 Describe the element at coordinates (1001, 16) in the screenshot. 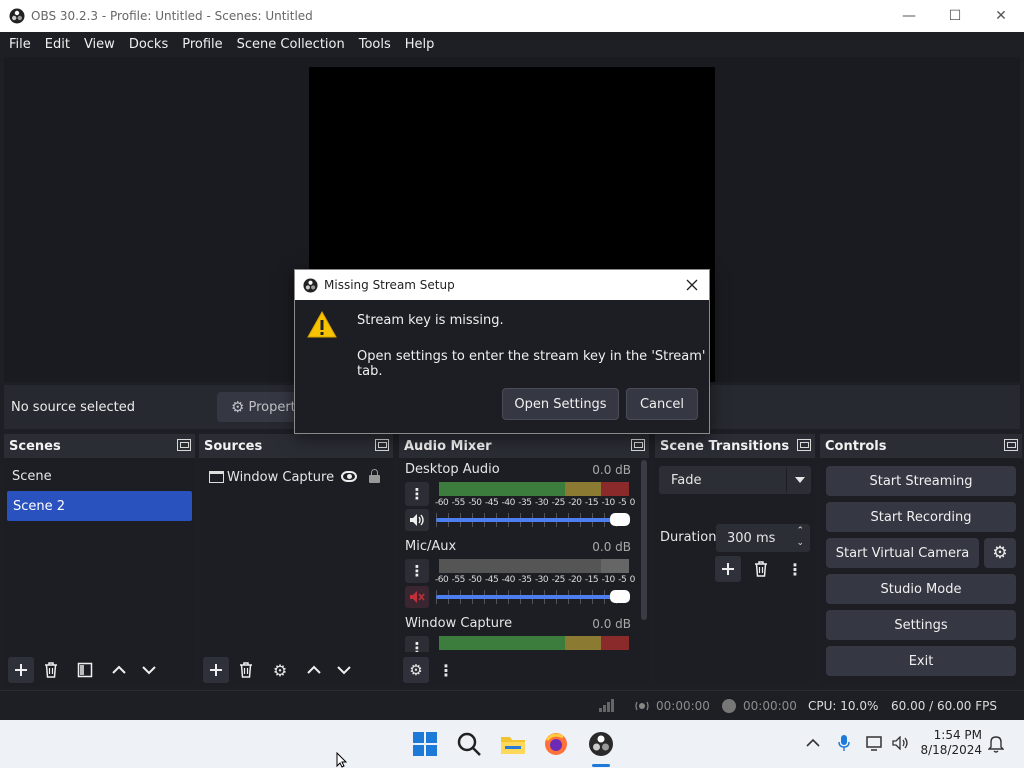

I see `close-window-button: ✕` at that location.